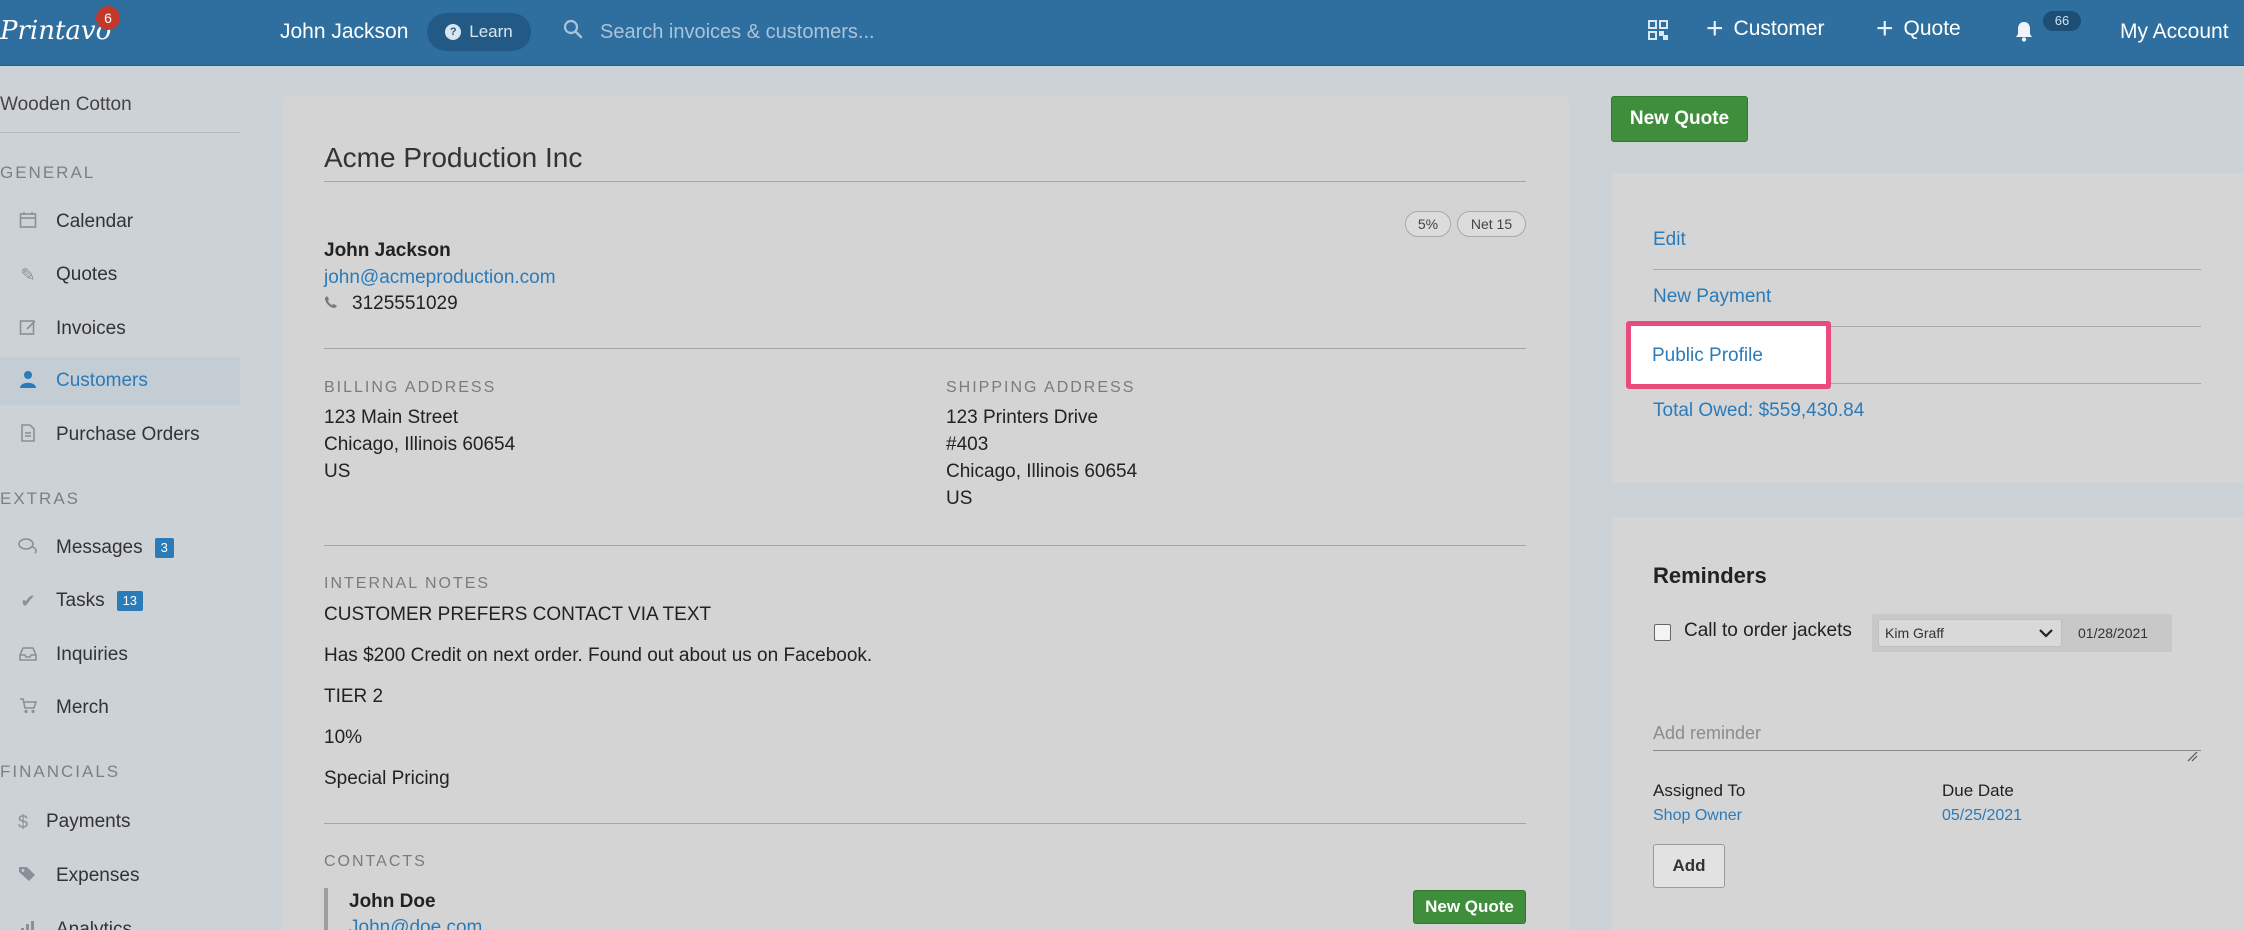 The height and width of the screenshot is (930, 2244). Describe the element at coordinates (88, 821) in the screenshot. I see `sidebar-item-label: Payments` at that location.